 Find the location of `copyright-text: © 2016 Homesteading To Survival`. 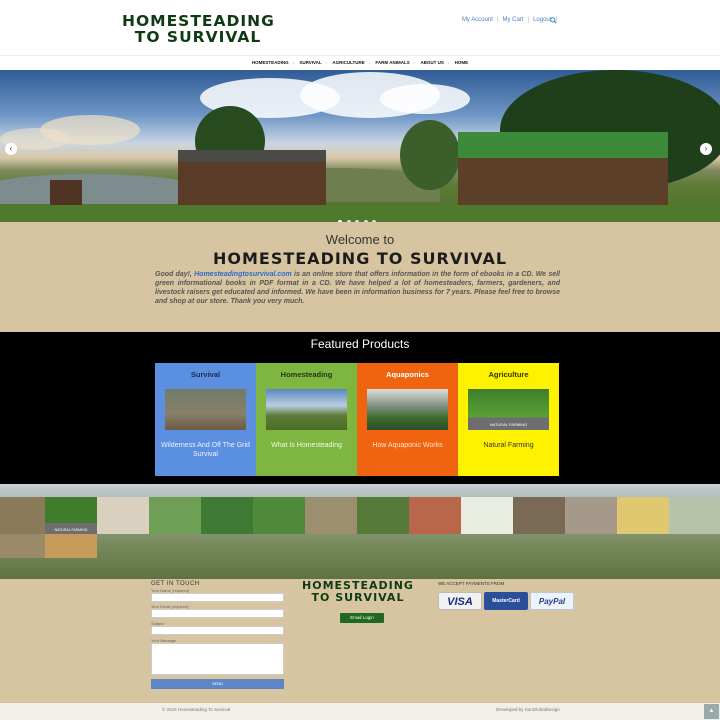

copyright-text: © 2016 Homesteading To Survival is located at coordinates (196, 709).